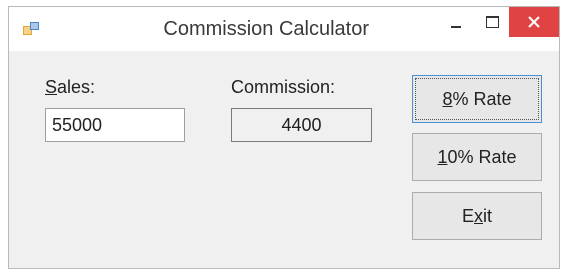 The width and height of the screenshot is (569, 275). I want to click on exit-button: Exit, so click(477, 216).